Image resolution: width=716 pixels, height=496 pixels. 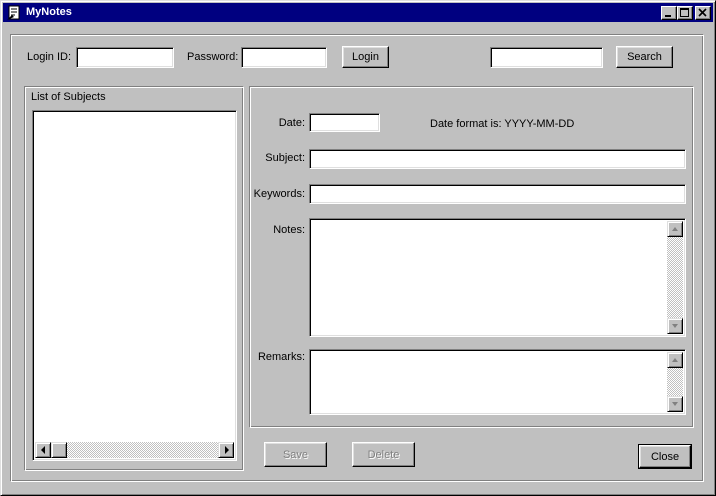 What do you see at coordinates (68, 97) in the screenshot?
I see `subjects-group-label: List of Subjects` at bounding box center [68, 97].